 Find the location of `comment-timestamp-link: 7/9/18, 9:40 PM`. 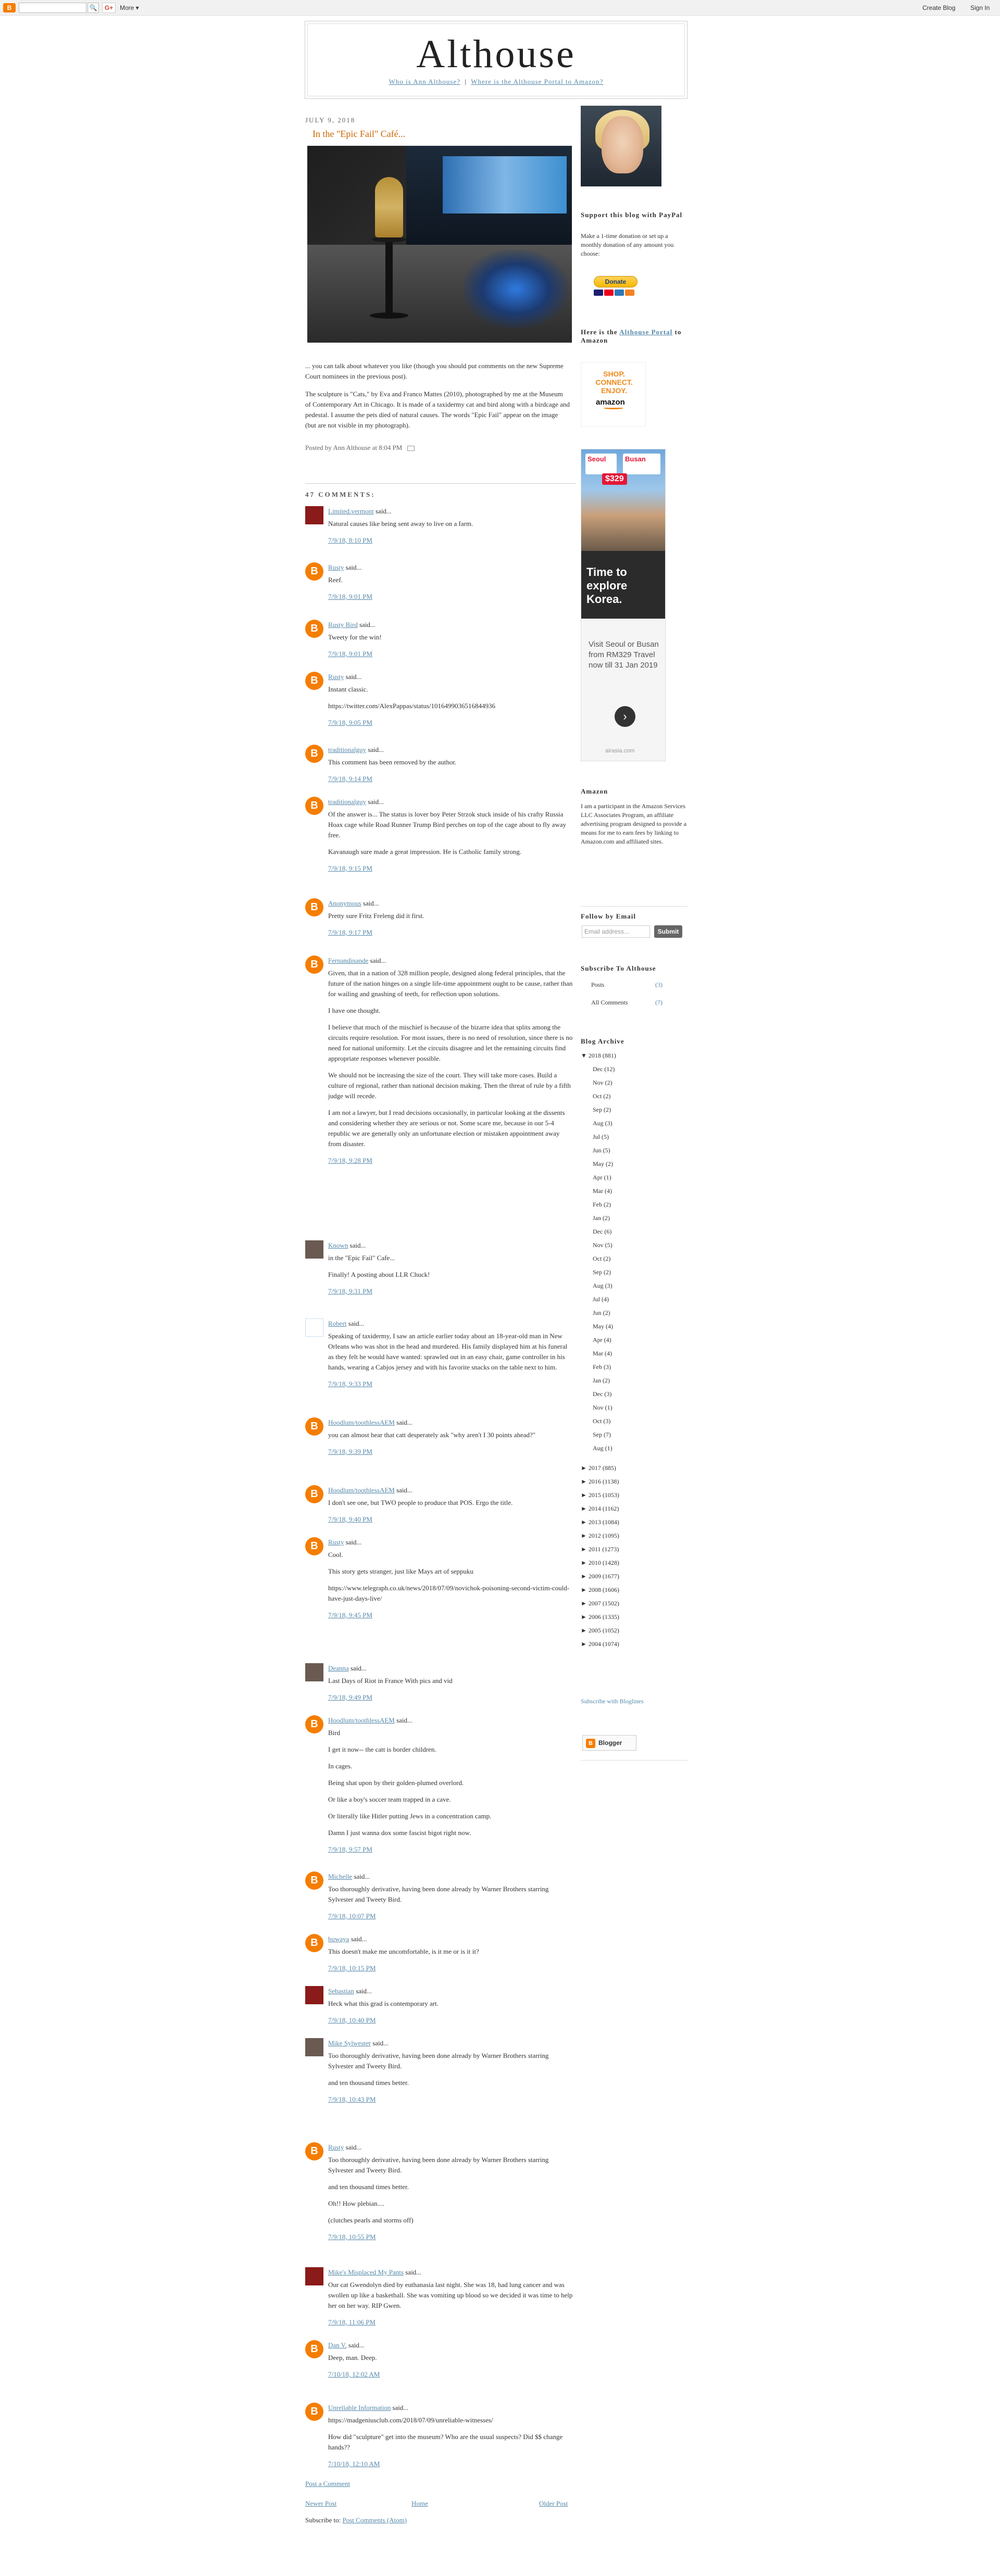

comment-timestamp-link: 7/9/18, 9:40 PM is located at coordinates (450, 1520).